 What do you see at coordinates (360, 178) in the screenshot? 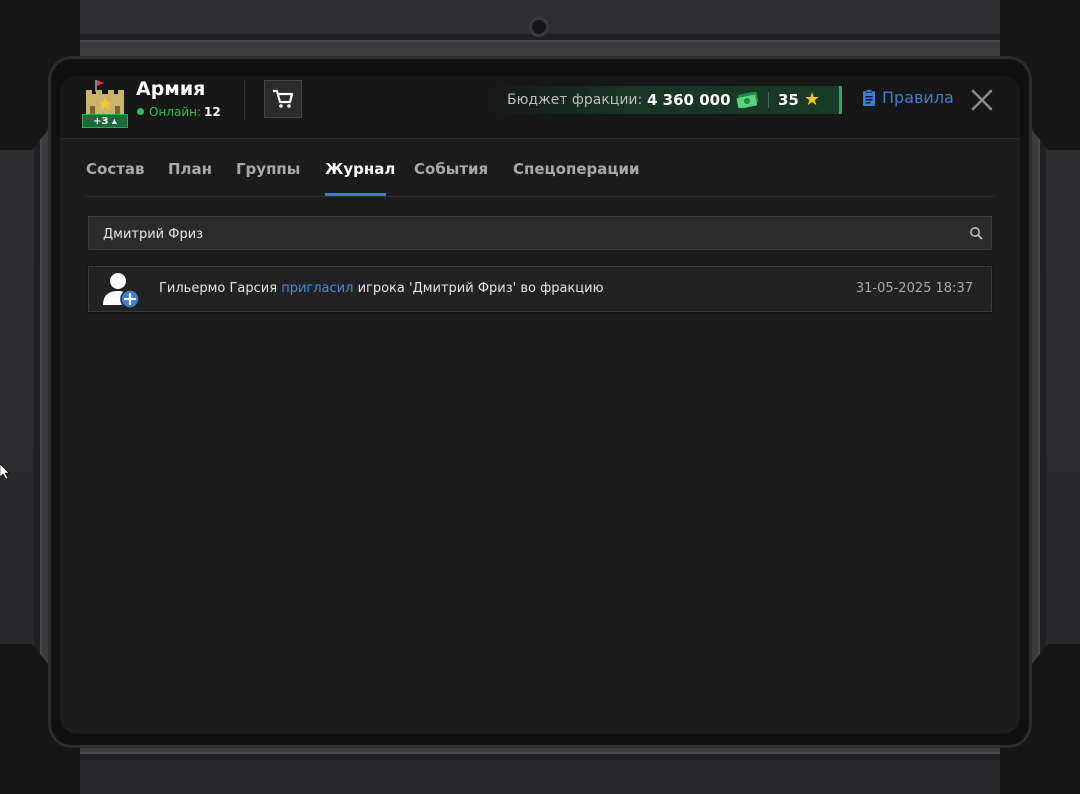
I see `tab-journal: Журнал` at bounding box center [360, 178].